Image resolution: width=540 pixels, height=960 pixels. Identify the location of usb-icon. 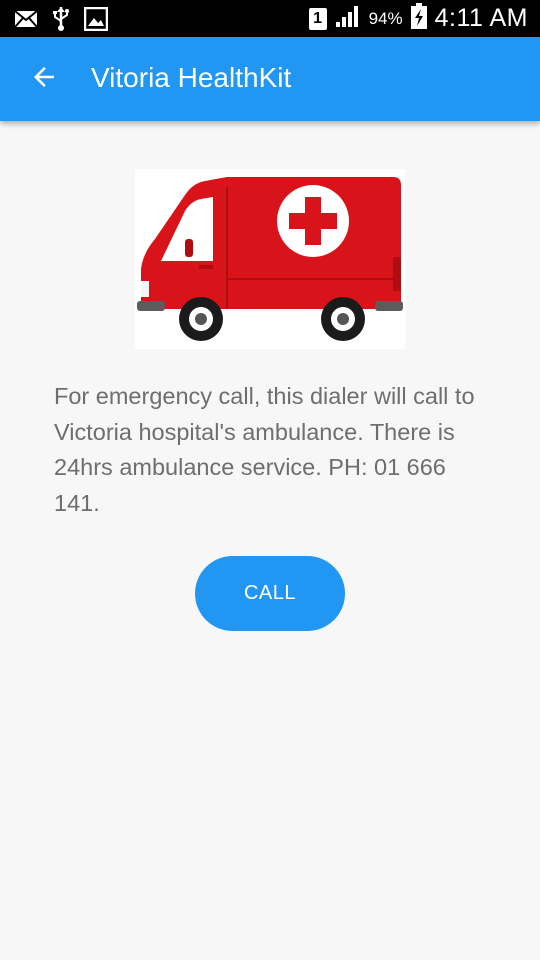
(61, 21).